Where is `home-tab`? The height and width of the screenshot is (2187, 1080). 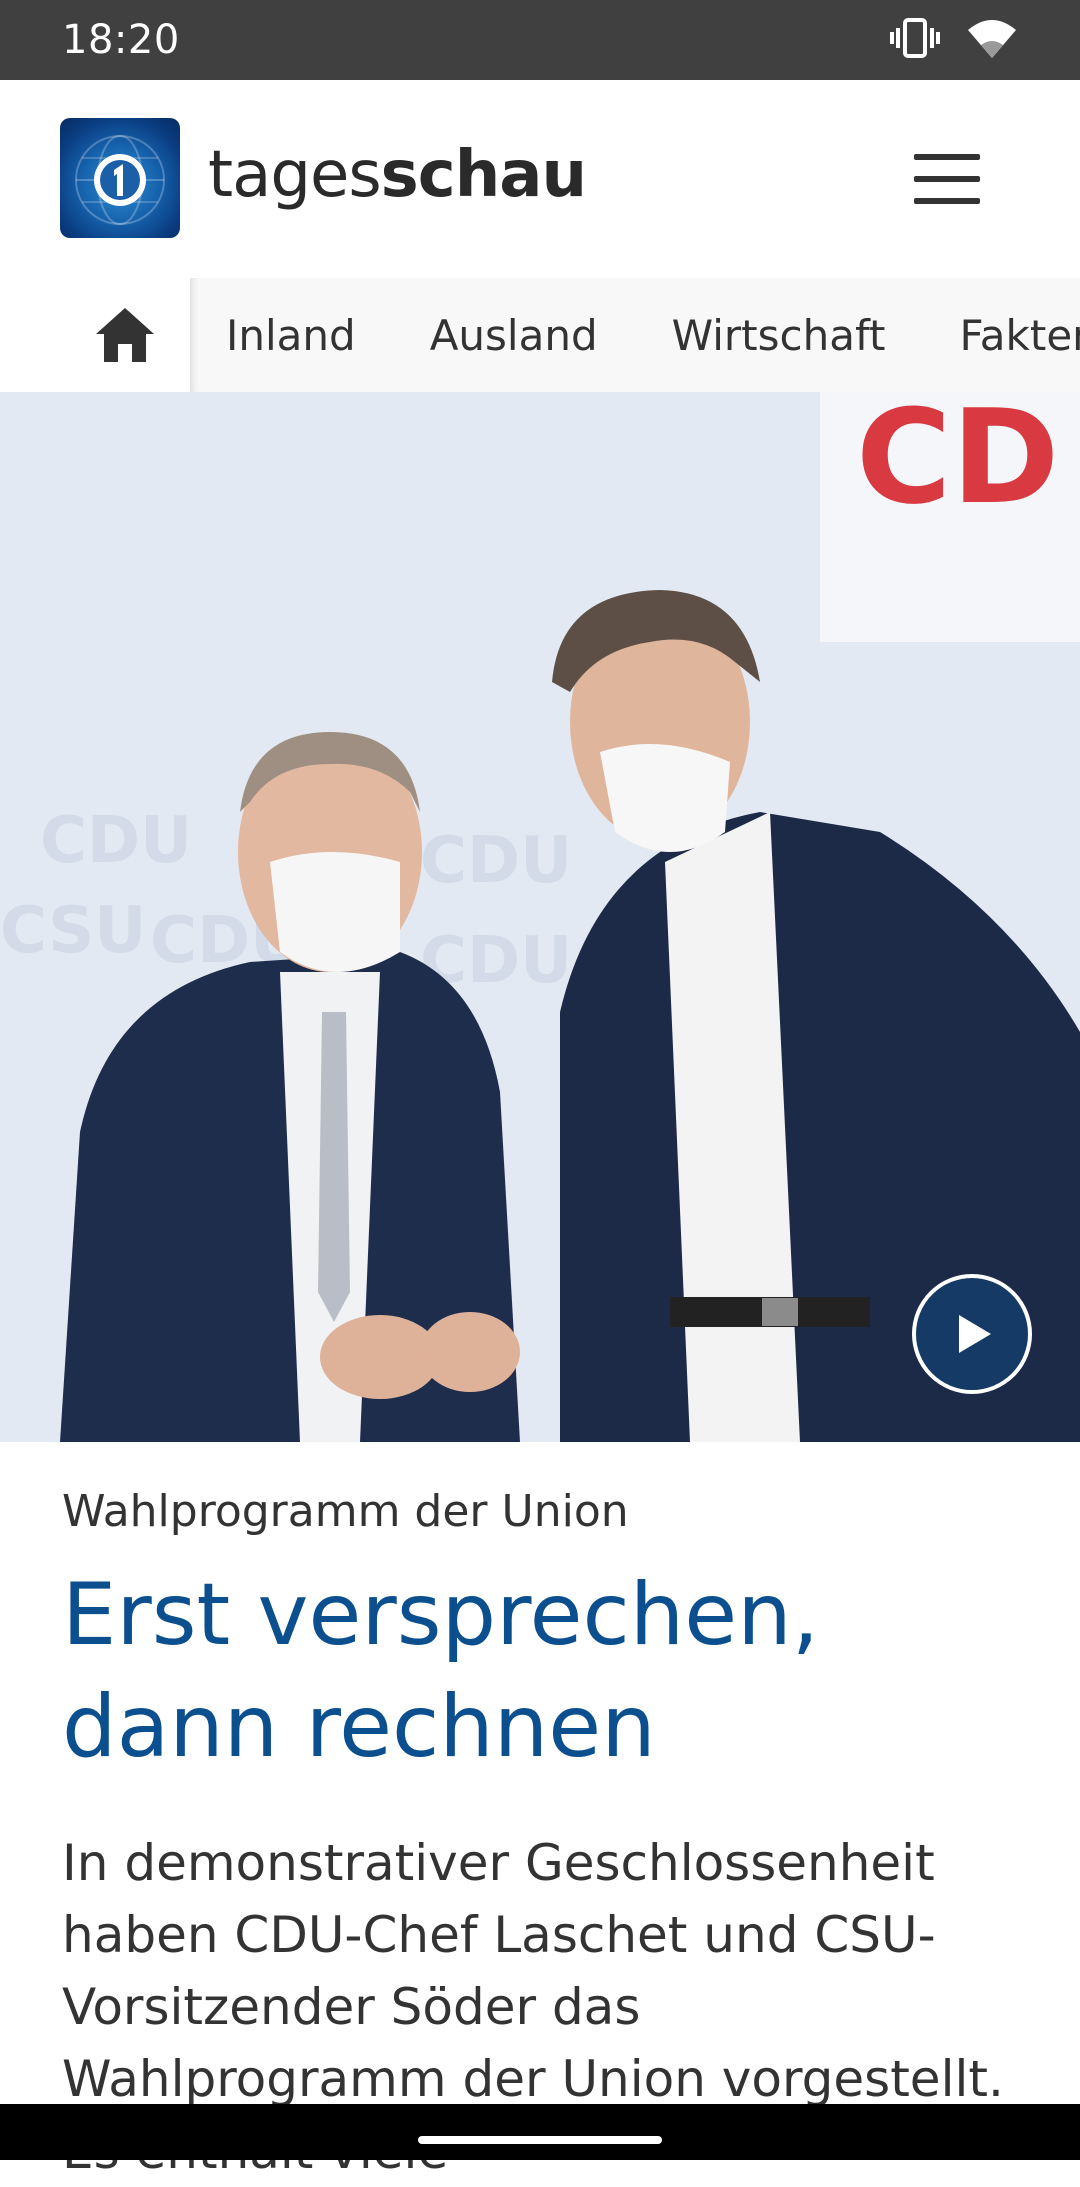 home-tab is located at coordinates (125, 335).